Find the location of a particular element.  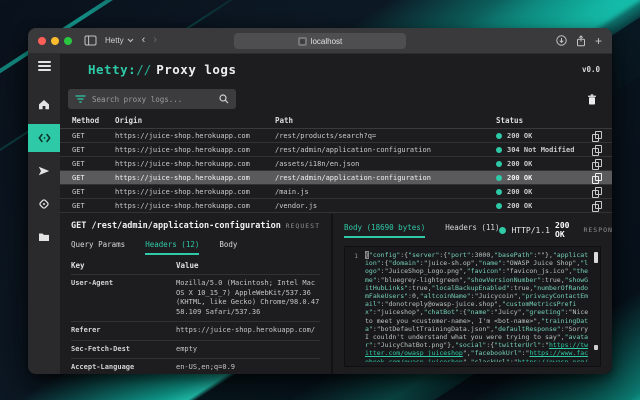

scope-icon is located at coordinates (44, 204).